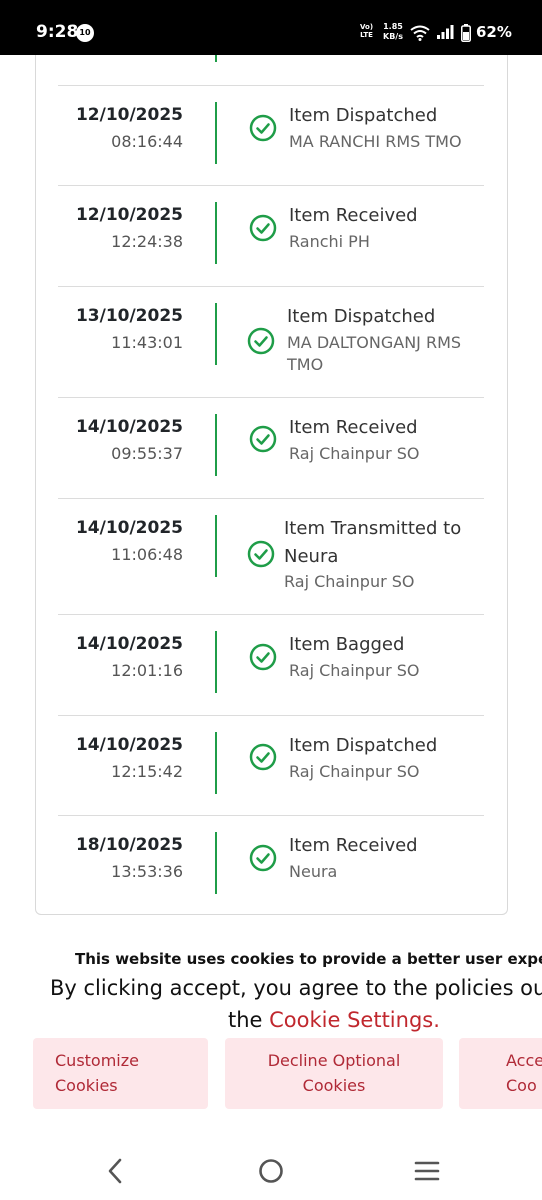  I want to click on status-time: 9:28, so click(57, 32).